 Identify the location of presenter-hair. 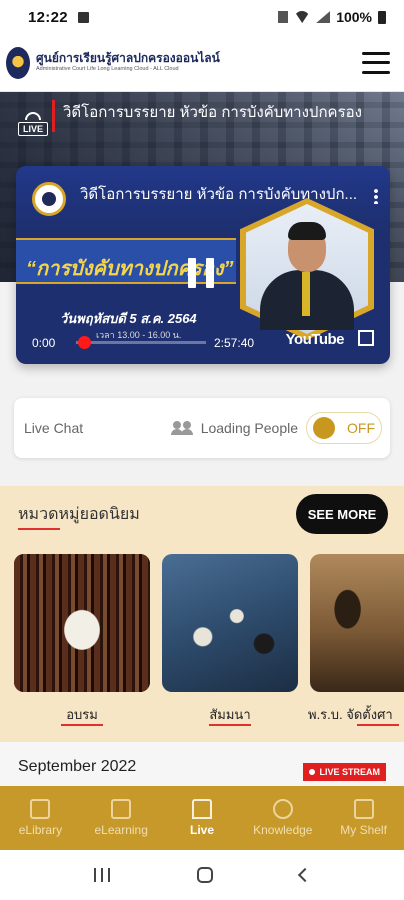
(307, 231).